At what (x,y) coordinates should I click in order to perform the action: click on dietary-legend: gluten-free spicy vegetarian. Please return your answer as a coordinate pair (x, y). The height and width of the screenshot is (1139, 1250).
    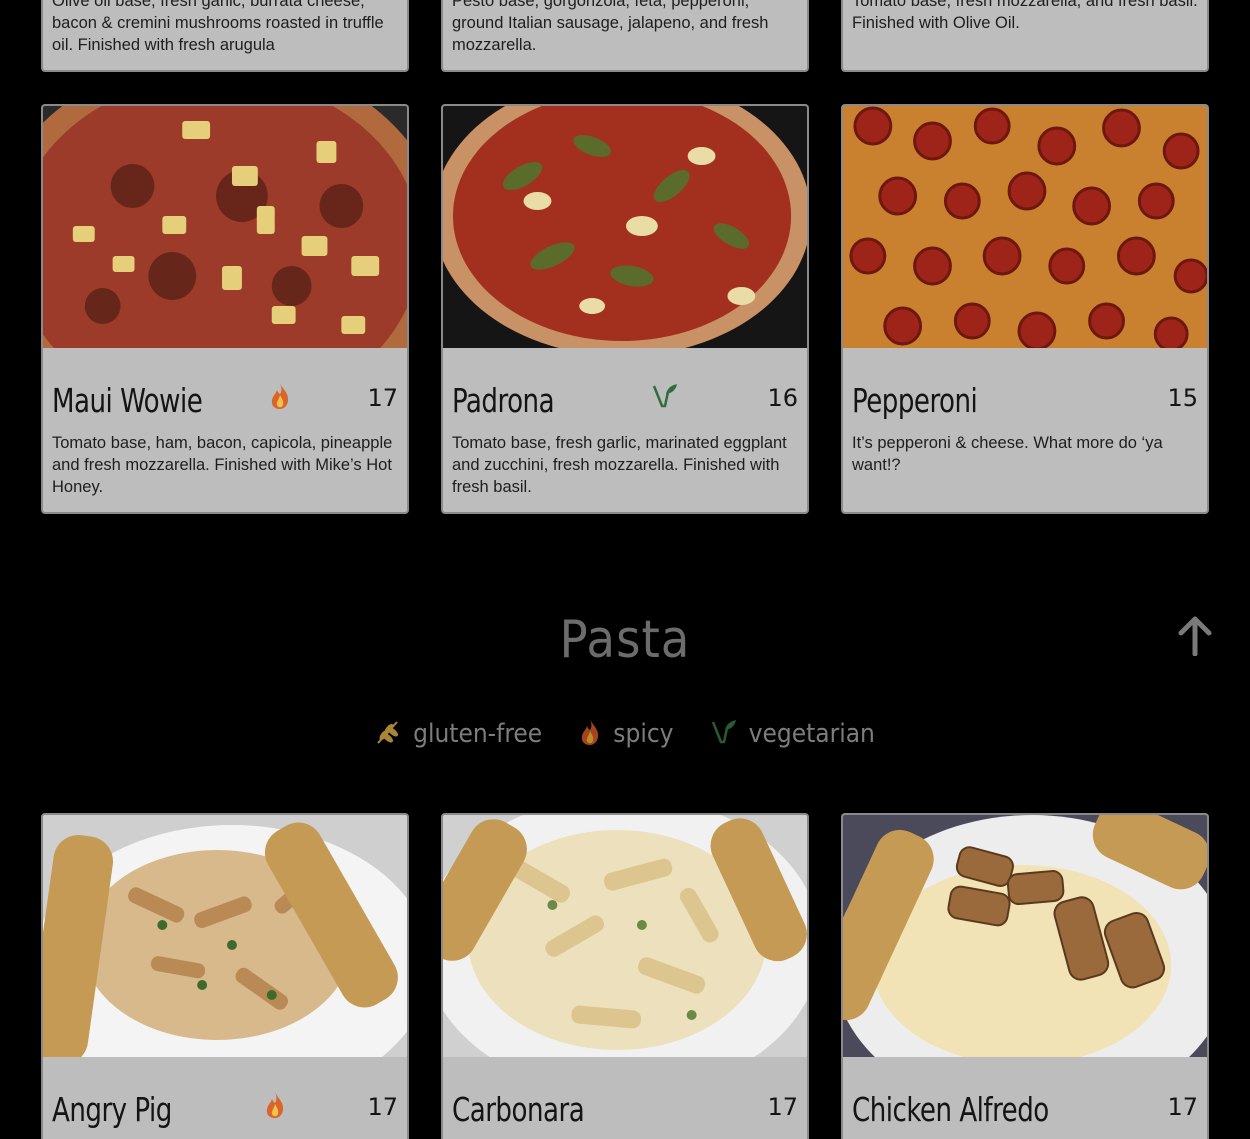
    Looking at the image, I should click on (625, 734).